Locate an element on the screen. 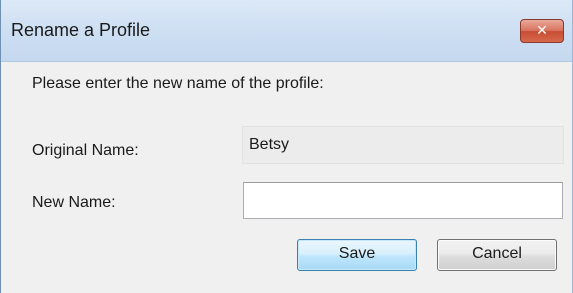  original-name-value: Betsy is located at coordinates (269, 144).